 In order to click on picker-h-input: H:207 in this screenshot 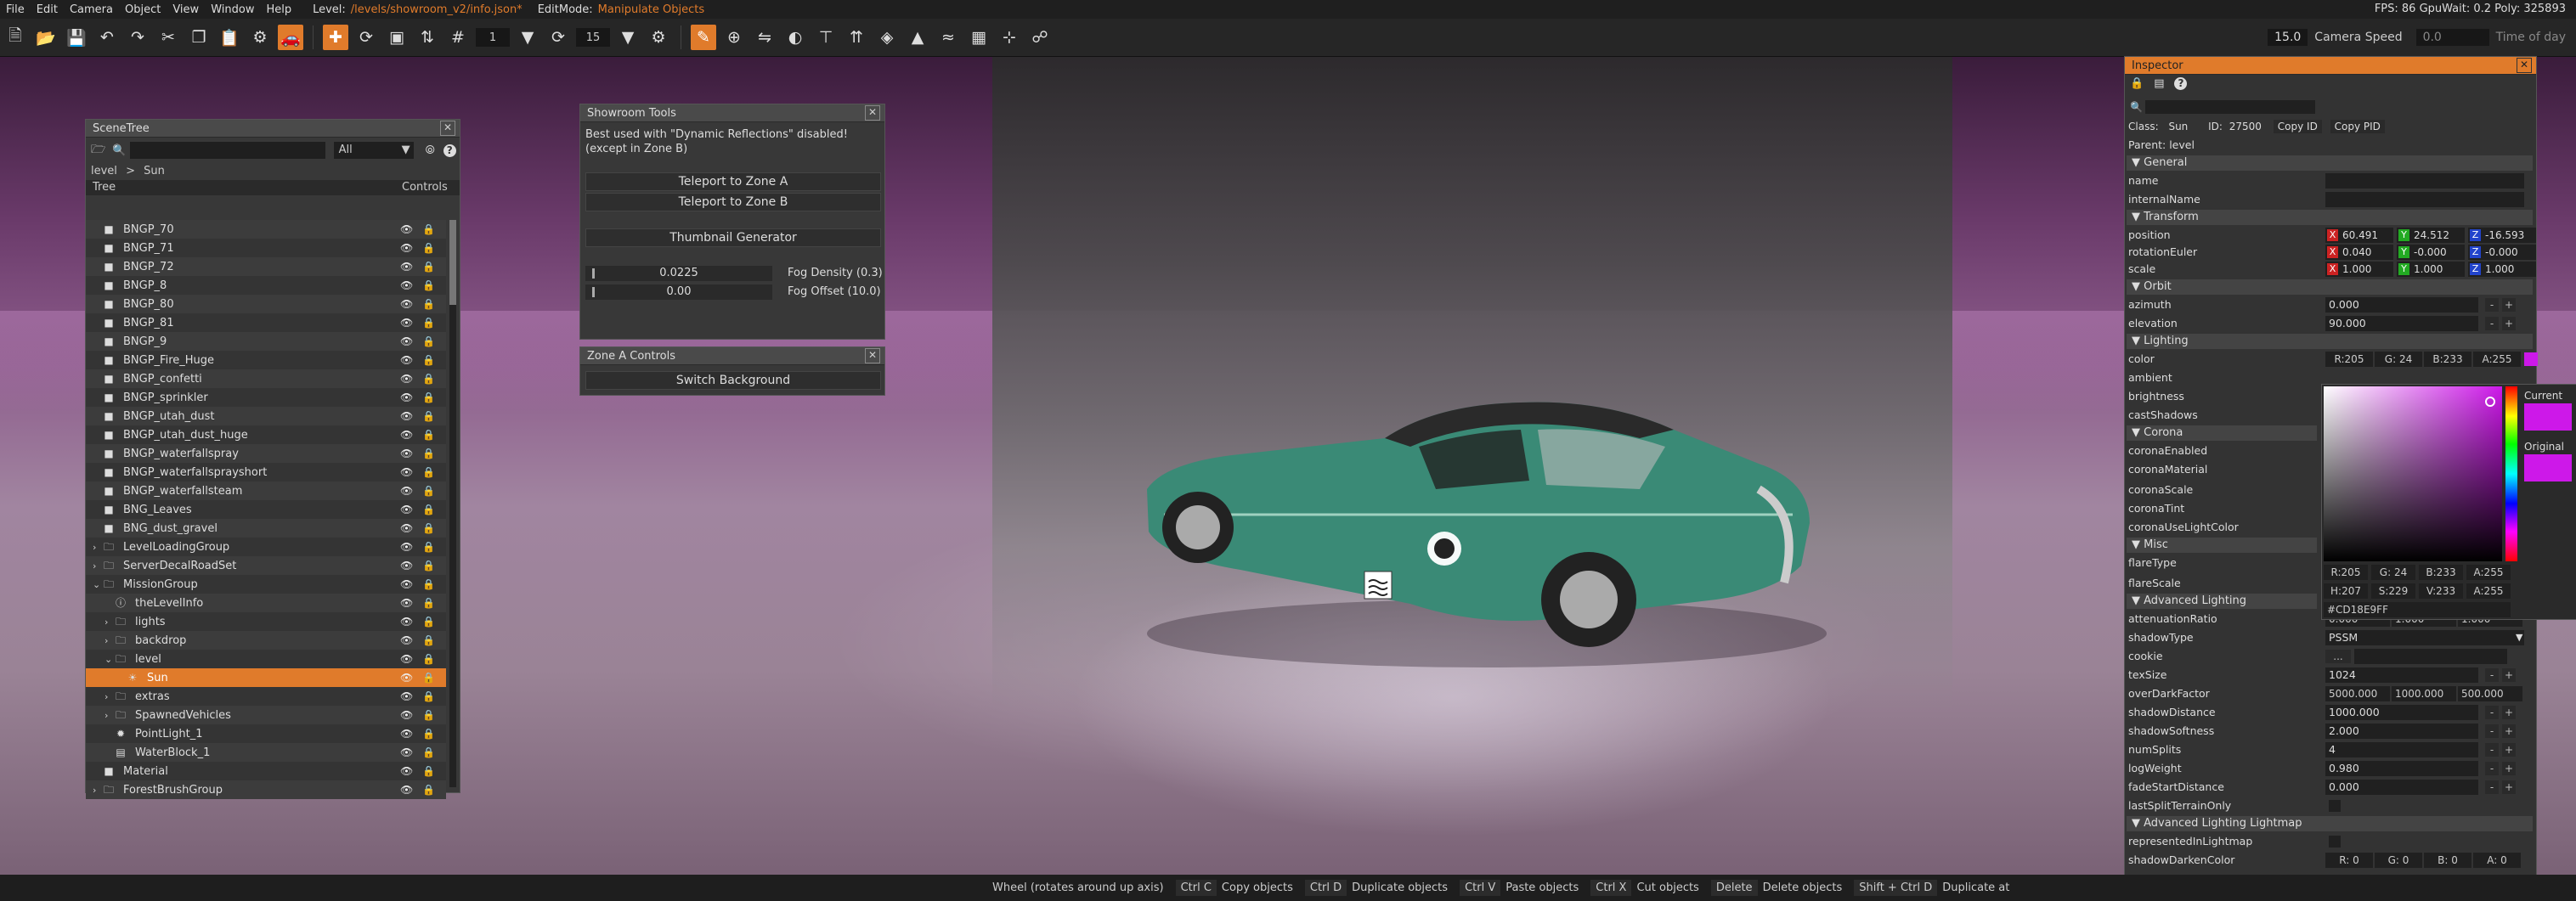, I will do `click(2346, 591)`.